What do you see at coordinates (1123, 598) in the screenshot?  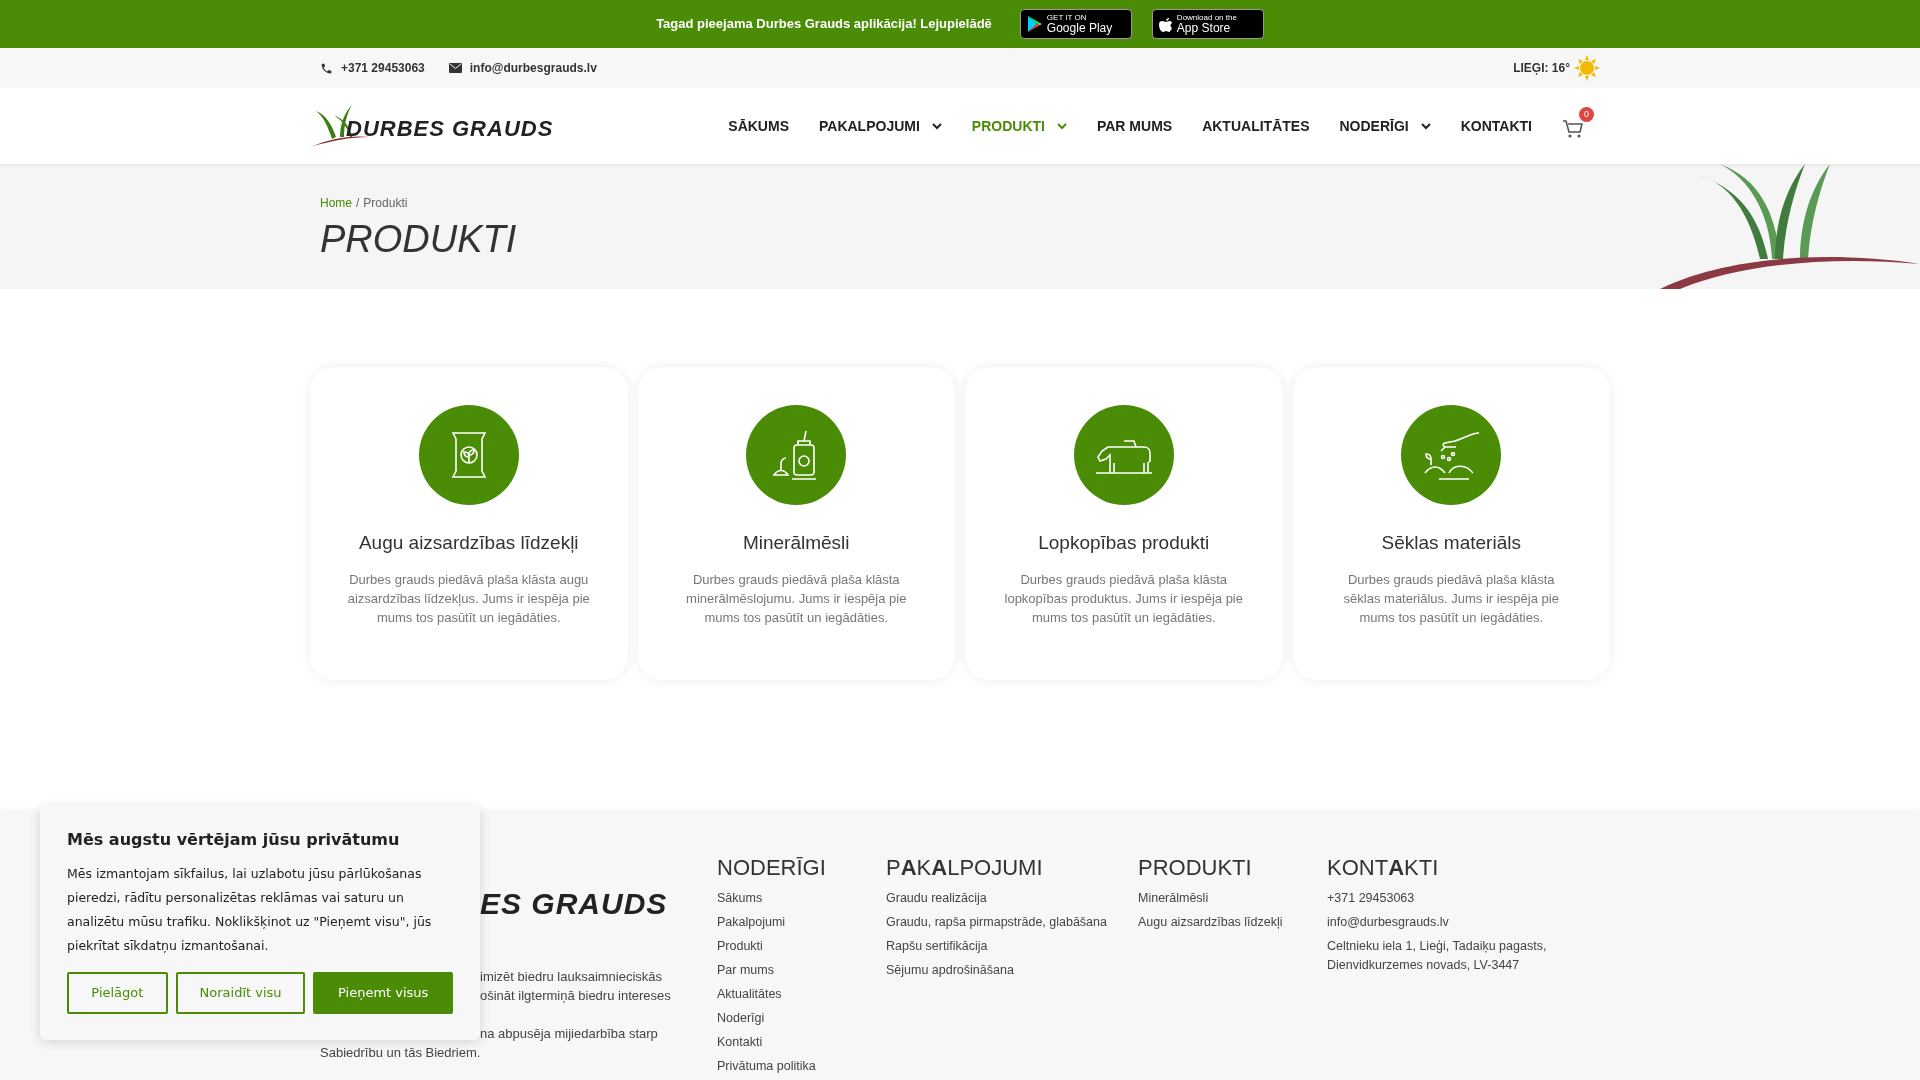 I see `card-description: Durbes grauds piedāvā plaša klāsta lopkopības produktus. Jums ir iespēja pie mums tos pasūtīt un iegādāties.` at bounding box center [1123, 598].